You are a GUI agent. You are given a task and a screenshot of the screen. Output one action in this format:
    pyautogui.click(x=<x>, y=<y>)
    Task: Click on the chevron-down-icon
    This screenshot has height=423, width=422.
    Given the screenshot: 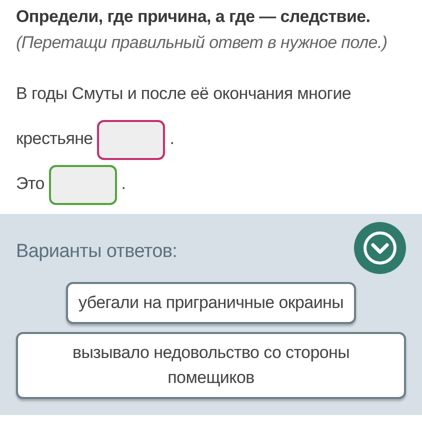 What is the action you would take?
    pyautogui.click(x=380, y=248)
    